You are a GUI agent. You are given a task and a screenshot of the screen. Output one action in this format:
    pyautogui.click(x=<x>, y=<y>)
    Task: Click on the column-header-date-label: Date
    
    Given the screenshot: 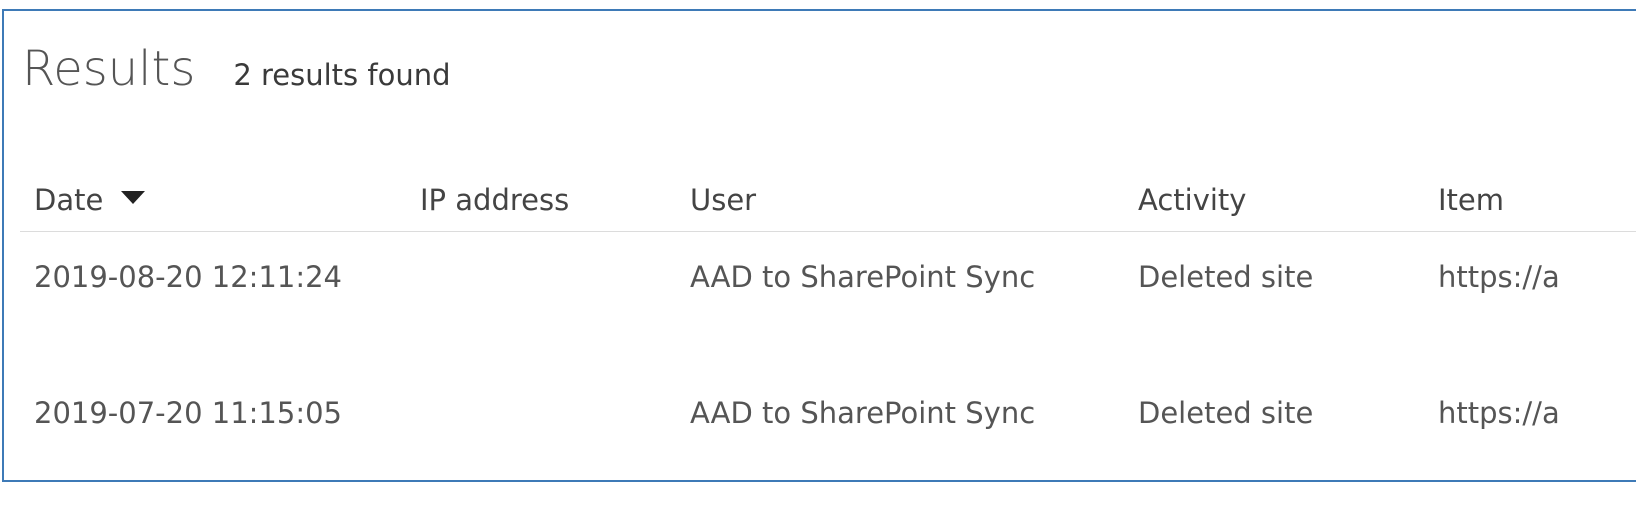 What is the action you would take?
    pyautogui.click(x=69, y=200)
    